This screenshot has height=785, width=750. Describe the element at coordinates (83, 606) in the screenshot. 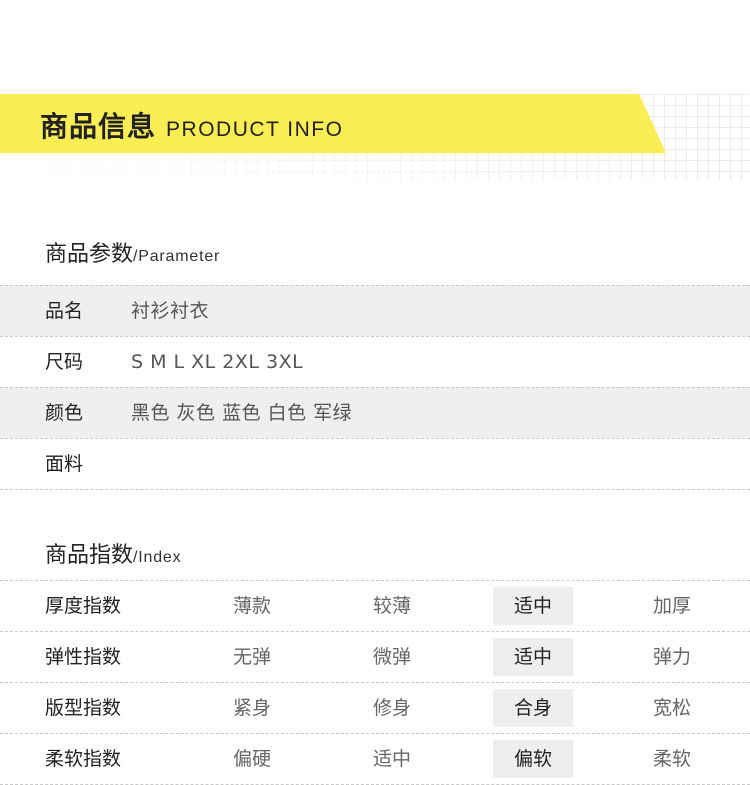

I see `index-label: 厚度指数` at that location.